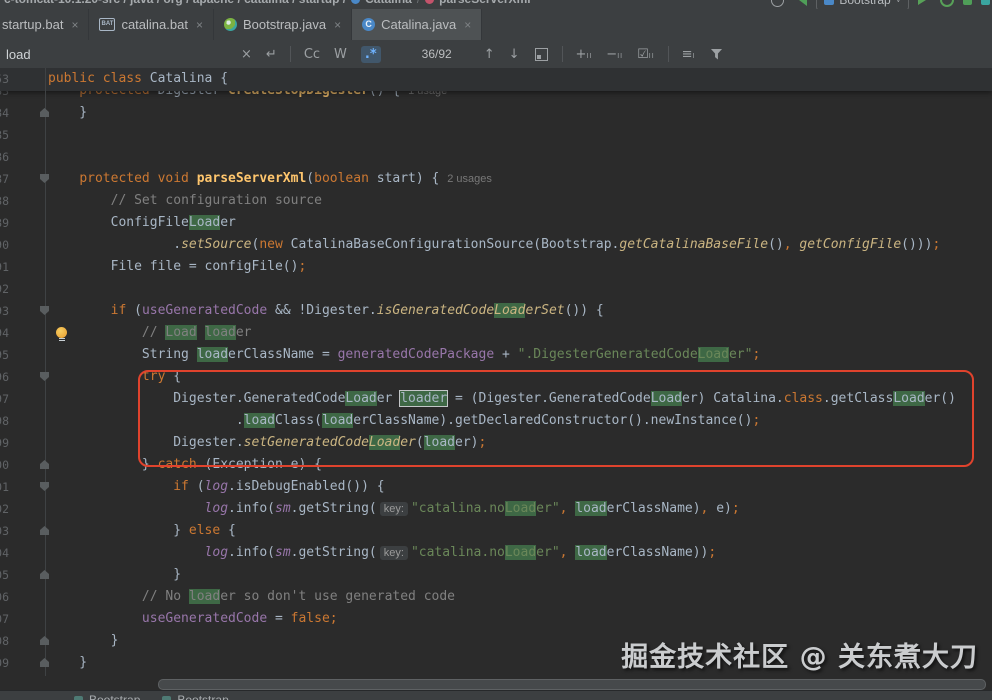 This screenshot has height=700, width=992. Describe the element at coordinates (4, 399) in the screenshot. I see `line-number: 397` at that location.